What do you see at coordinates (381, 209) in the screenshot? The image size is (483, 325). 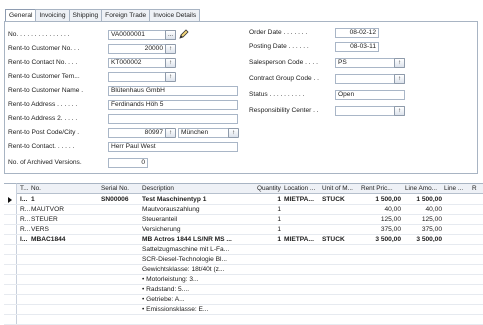 I see `cell-rent-price: 40,00` at bounding box center [381, 209].